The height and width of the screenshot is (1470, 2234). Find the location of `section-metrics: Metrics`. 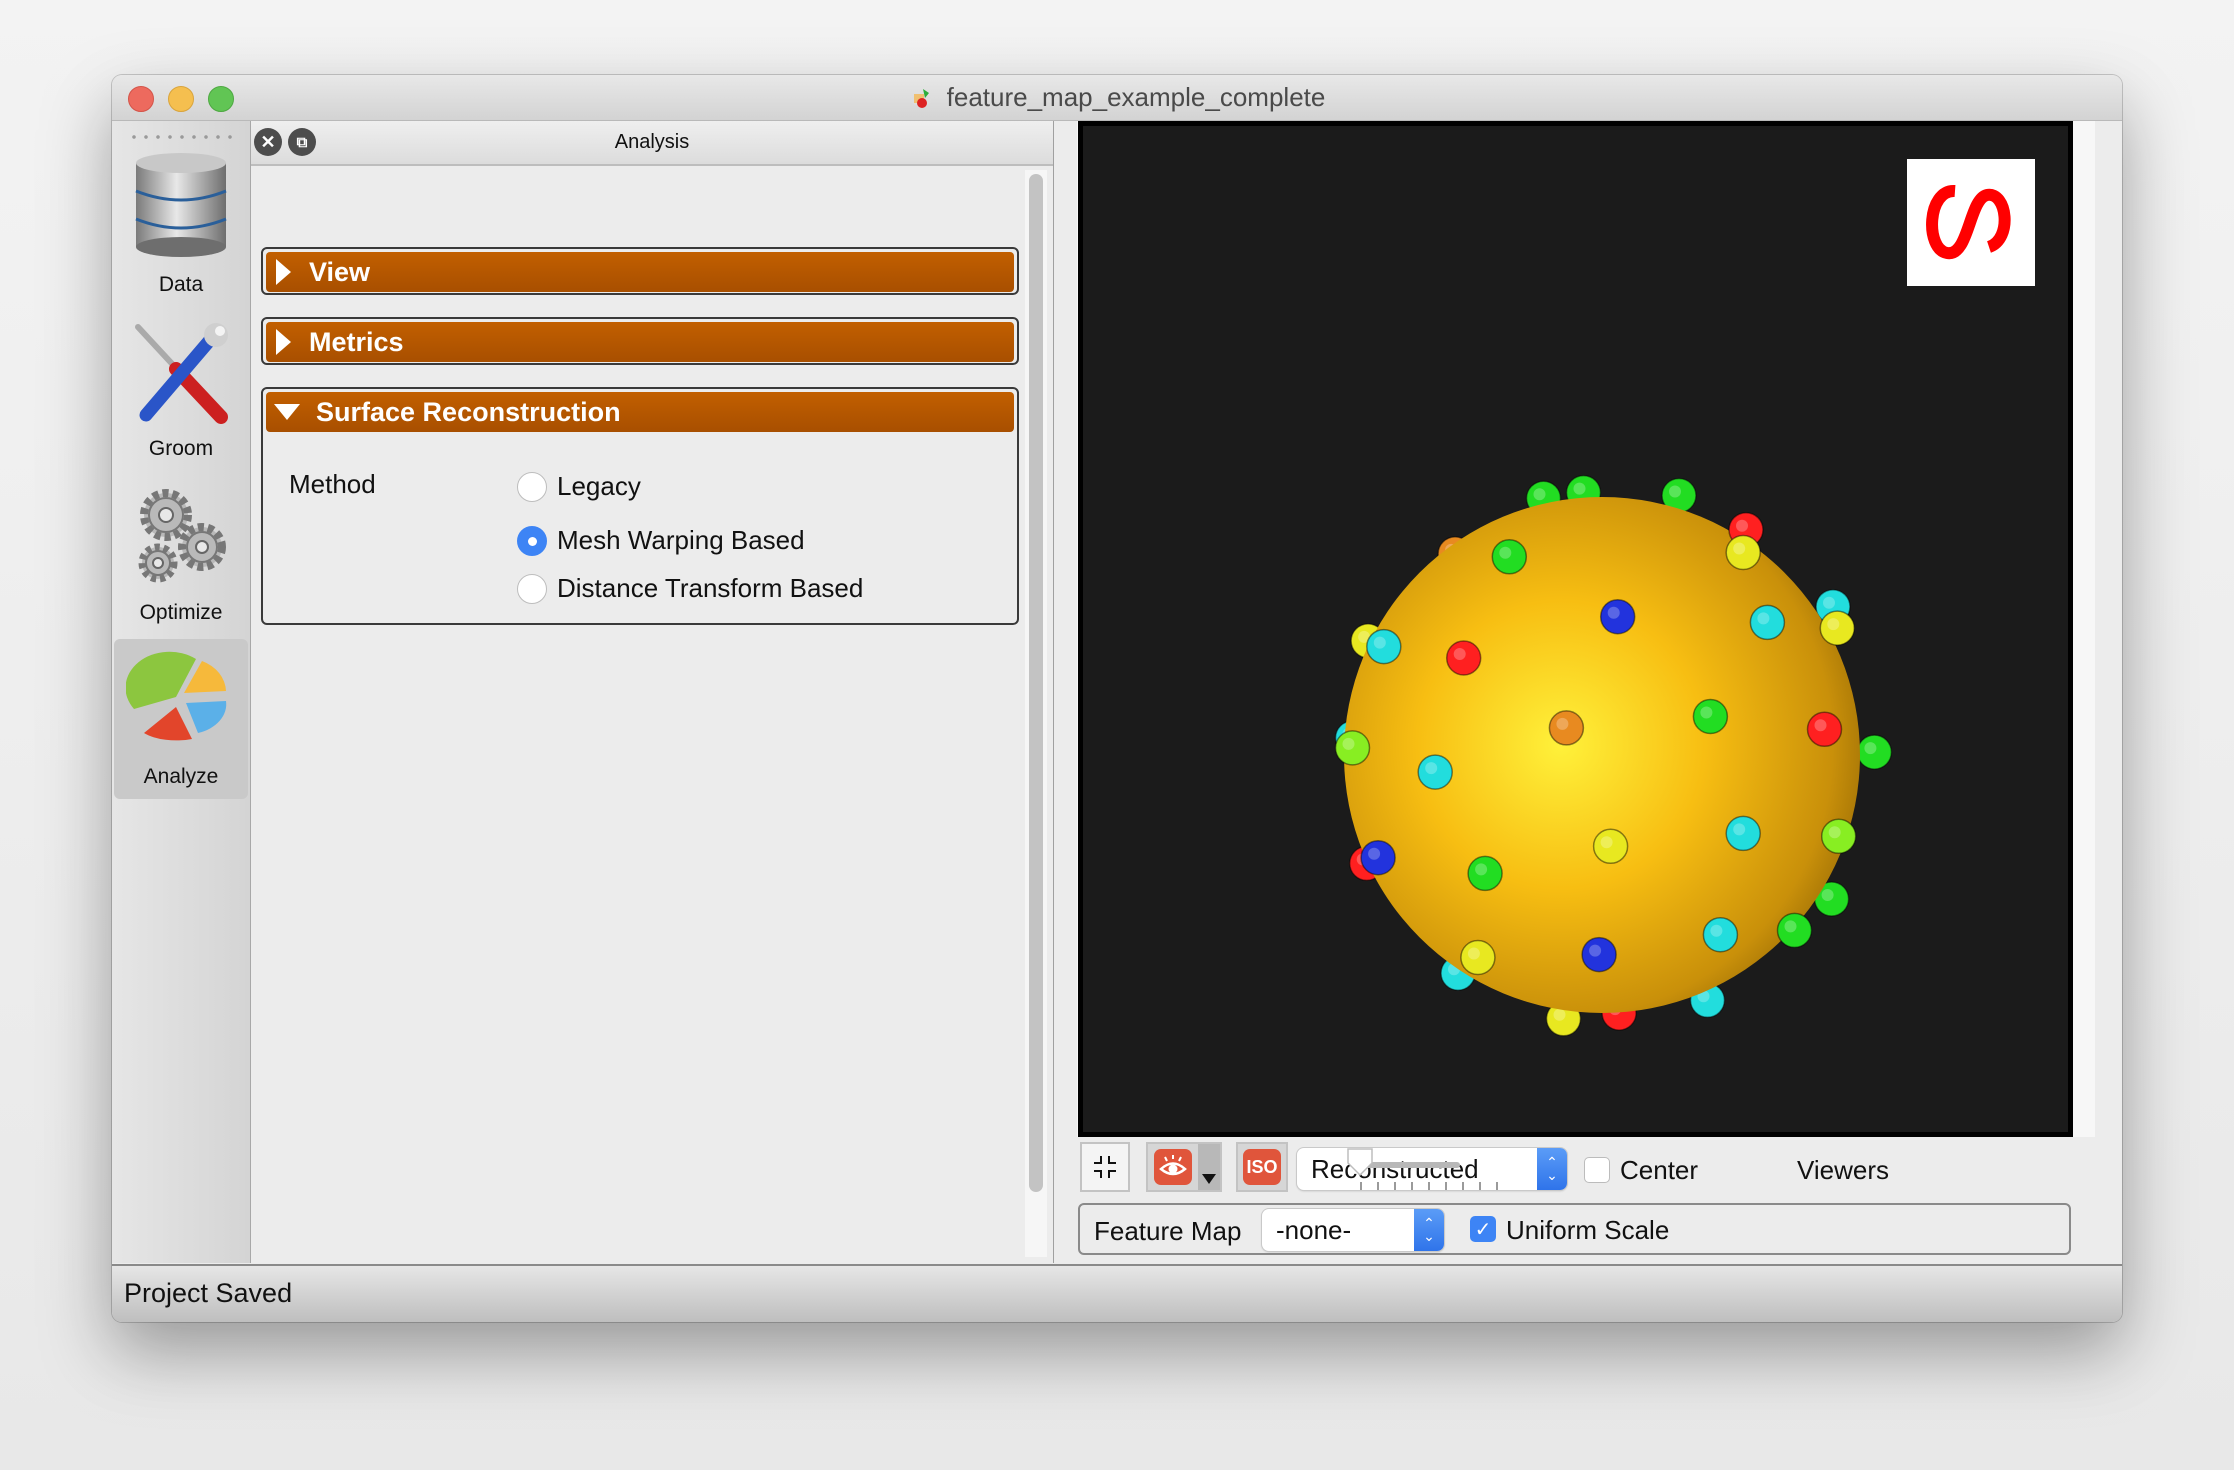

section-metrics: Metrics is located at coordinates (640, 341).